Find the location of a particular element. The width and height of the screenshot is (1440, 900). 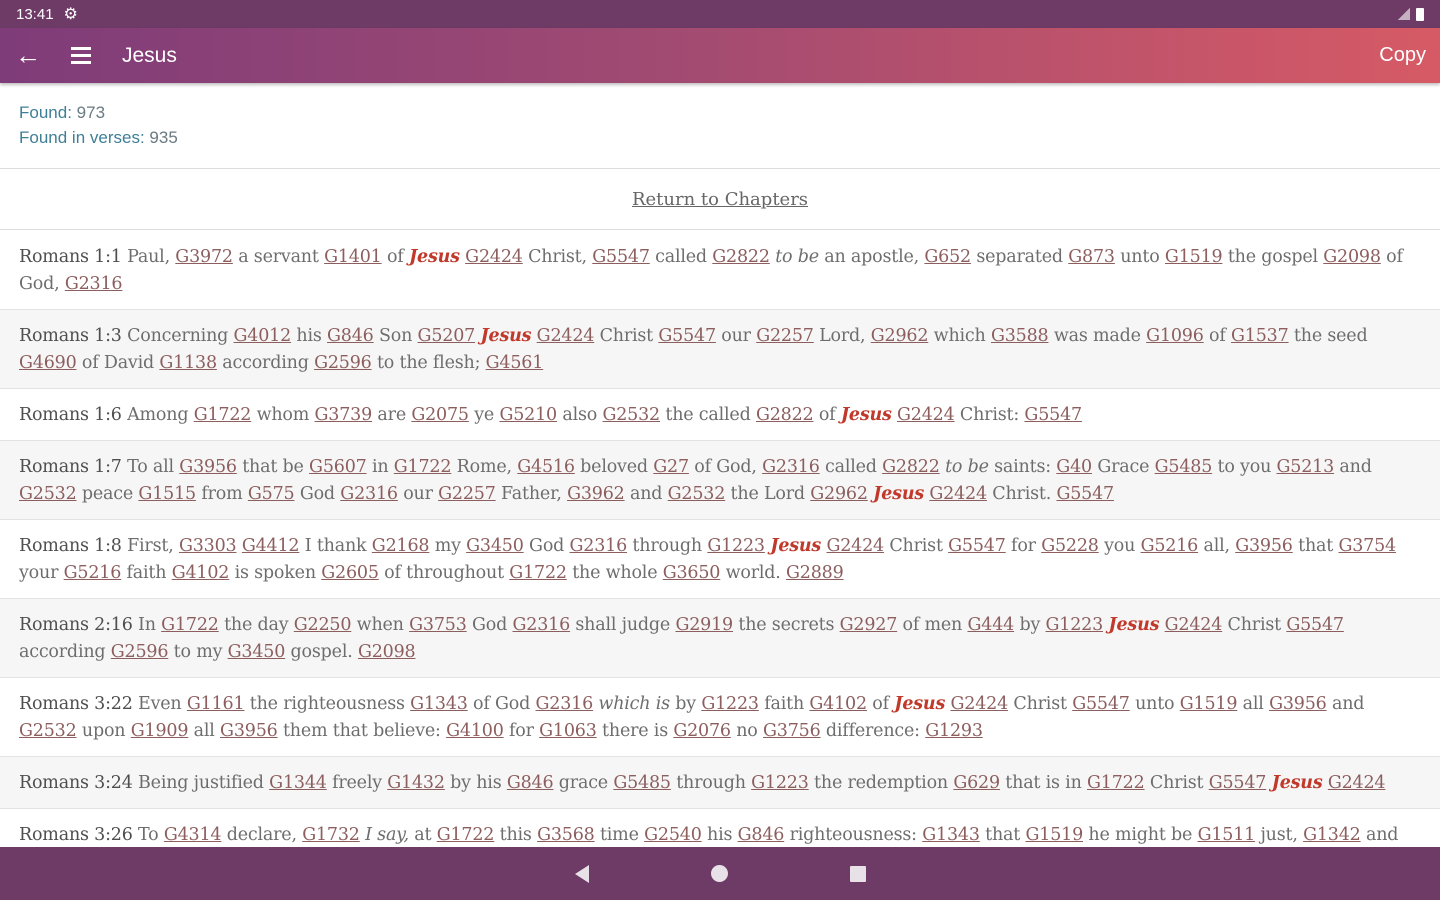

nav-back-icon is located at coordinates (581, 873).